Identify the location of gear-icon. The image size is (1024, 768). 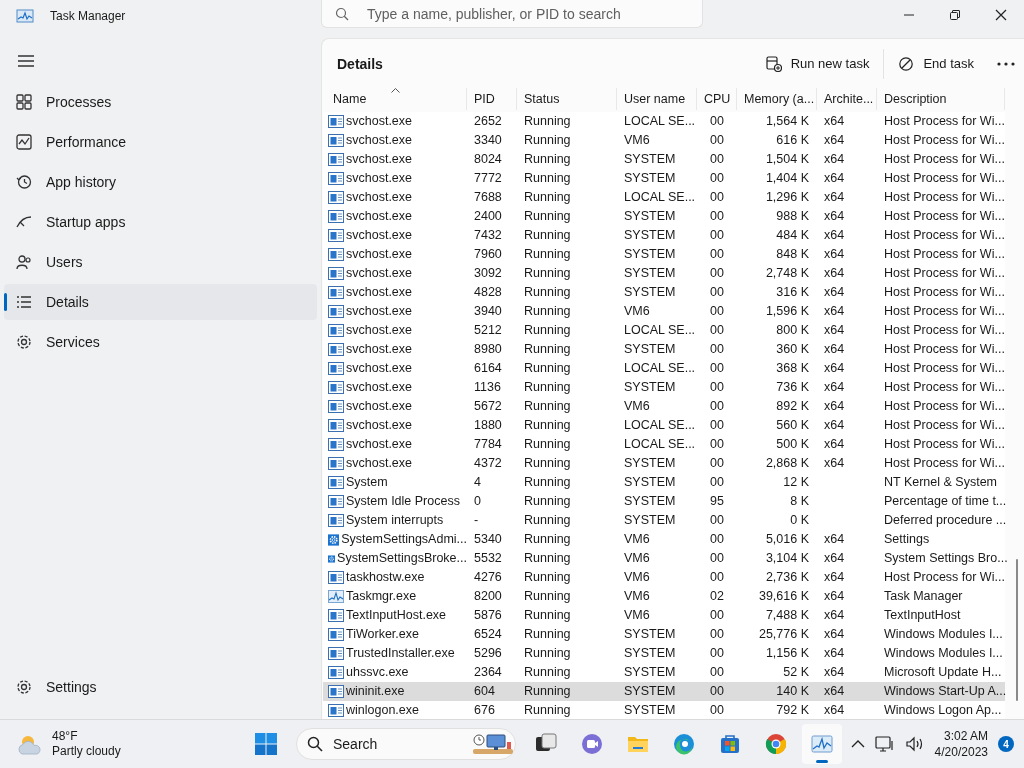
(334, 539).